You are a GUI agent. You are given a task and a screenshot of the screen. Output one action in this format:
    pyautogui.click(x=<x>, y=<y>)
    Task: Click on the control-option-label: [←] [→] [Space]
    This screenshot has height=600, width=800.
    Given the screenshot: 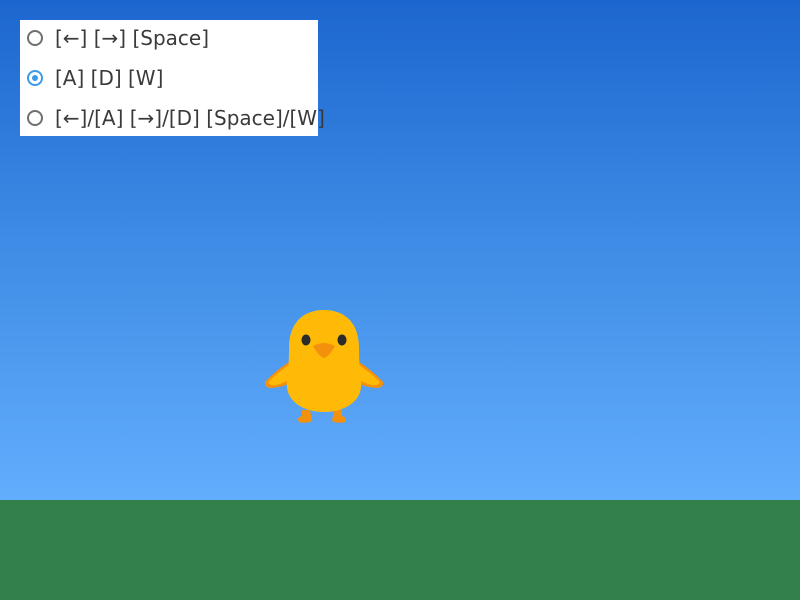 What is the action you would take?
    pyautogui.click(x=132, y=38)
    